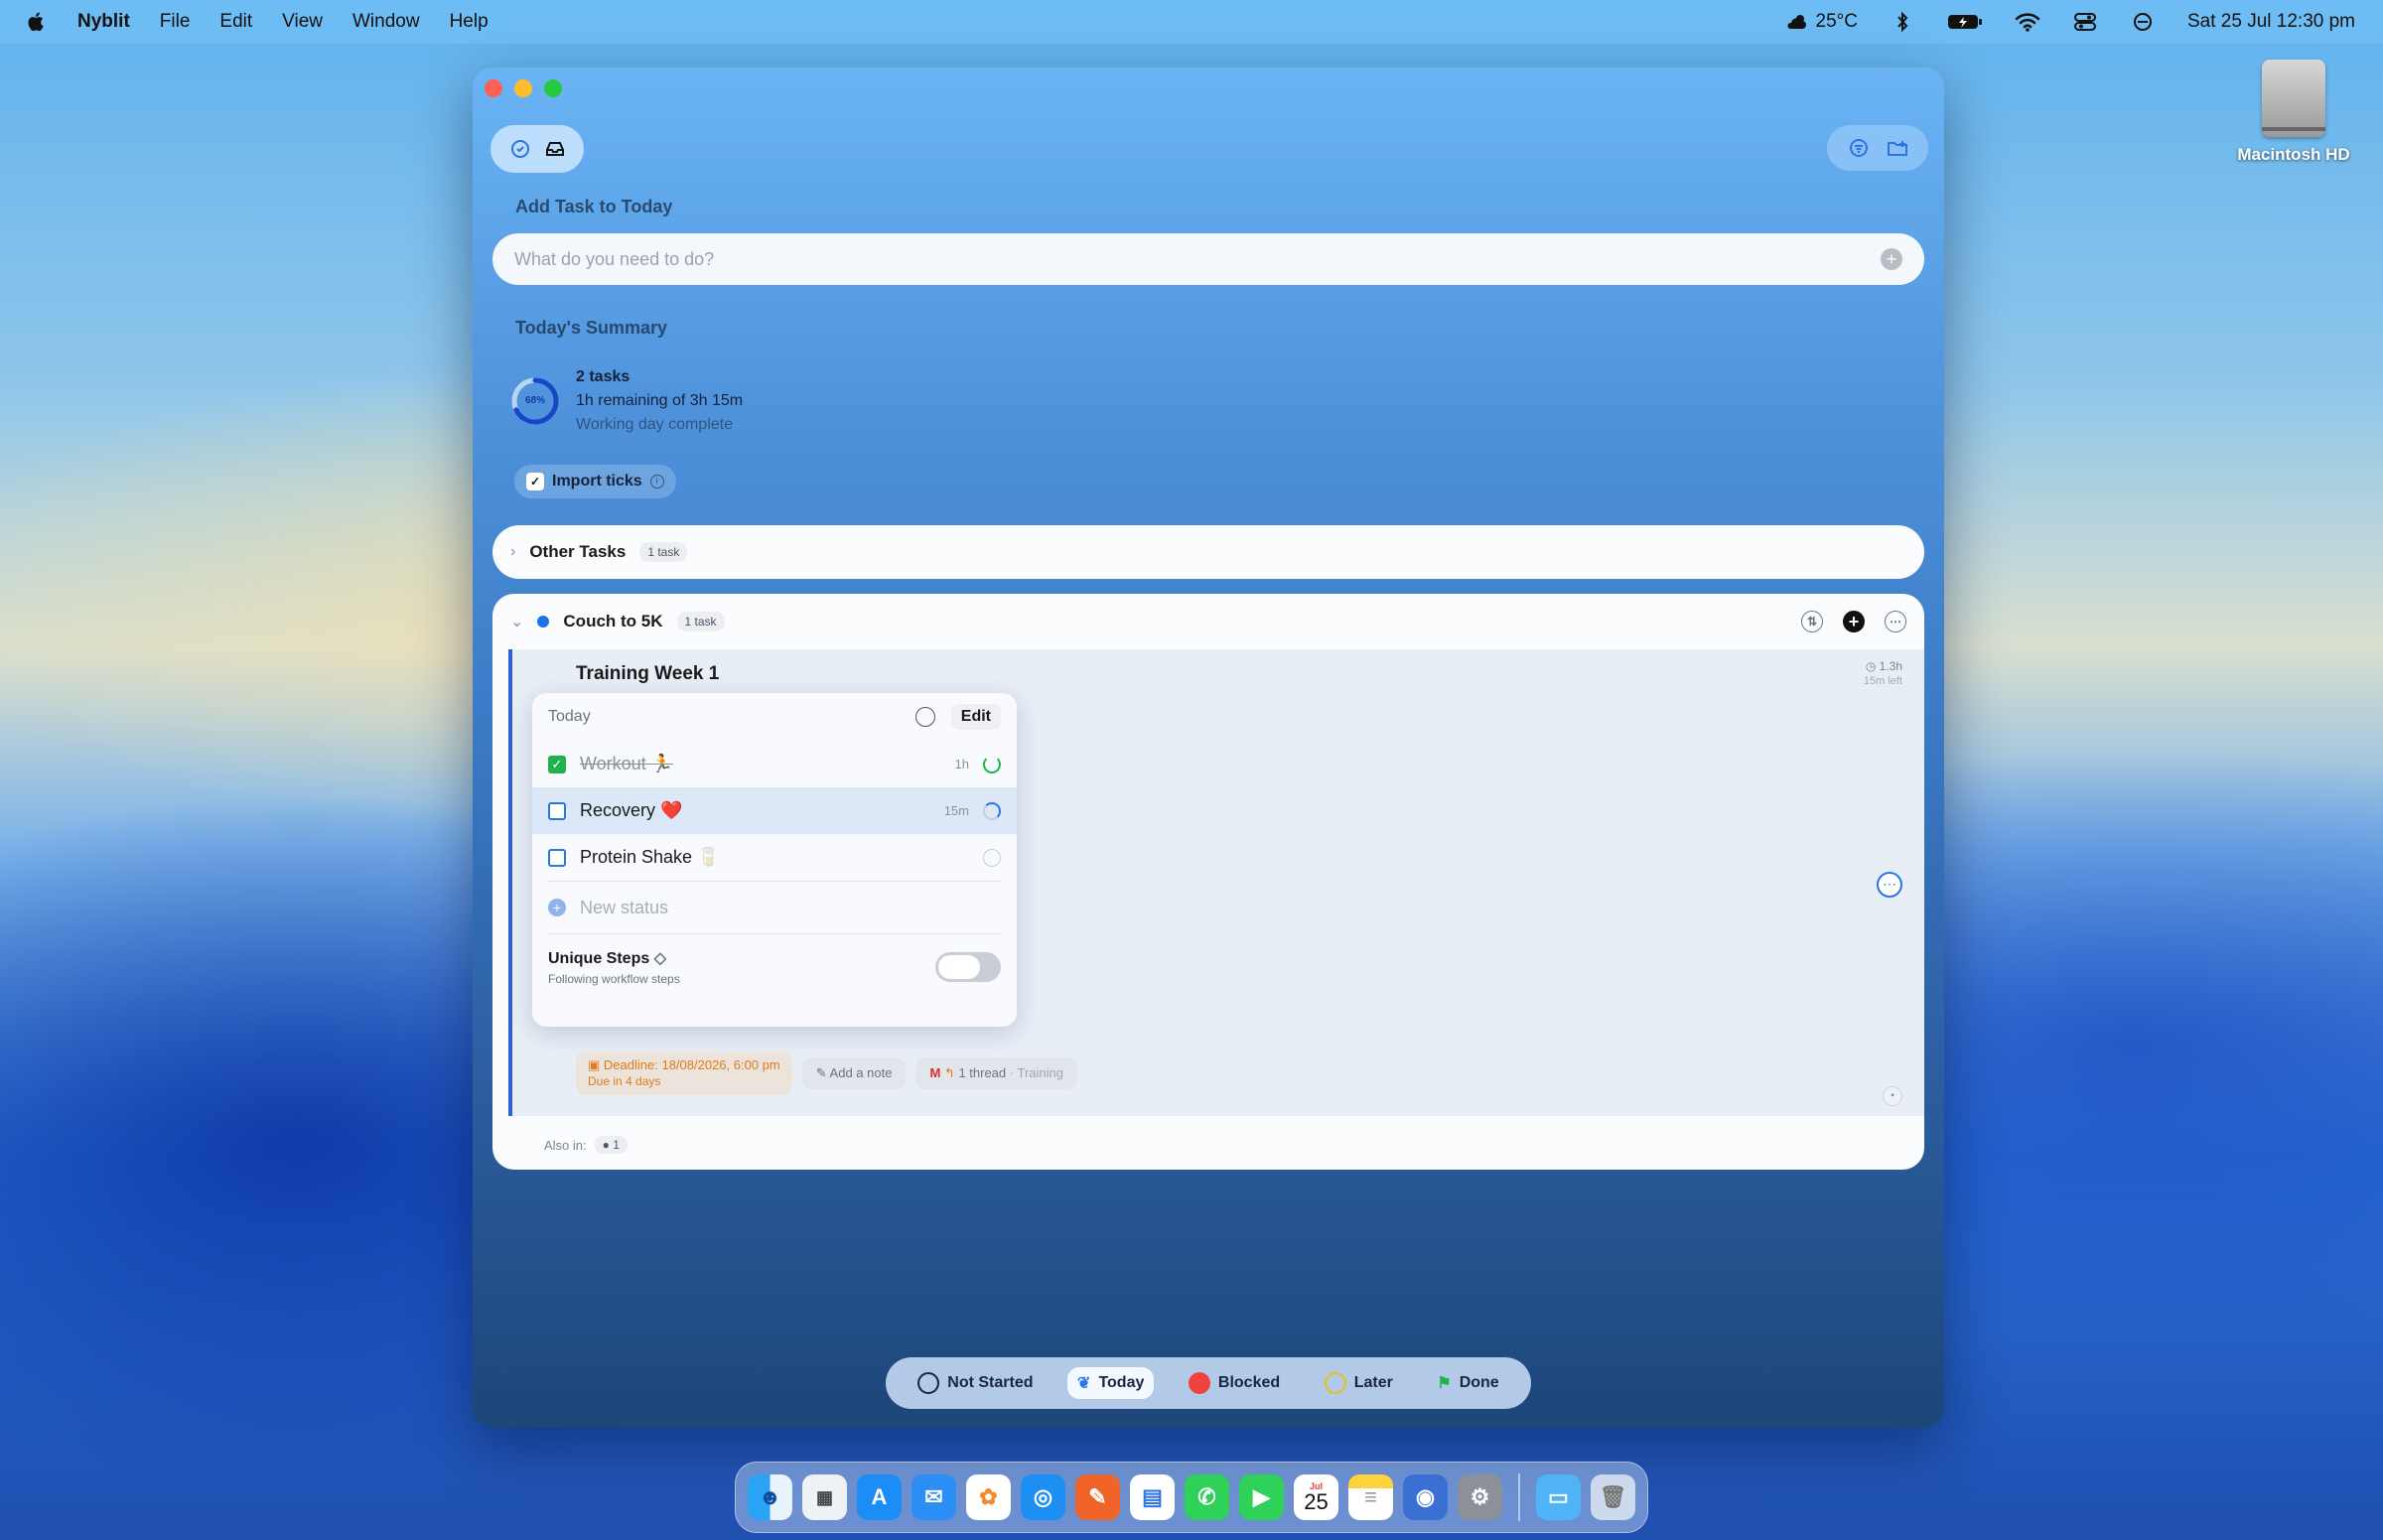 The height and width of the screenshot is (1540, 2383). Describe the element at coordinates (774, 960) in the screenshot. I see `unique-steps-row: Unique Steps ◇ Following workflow steps` at that location.